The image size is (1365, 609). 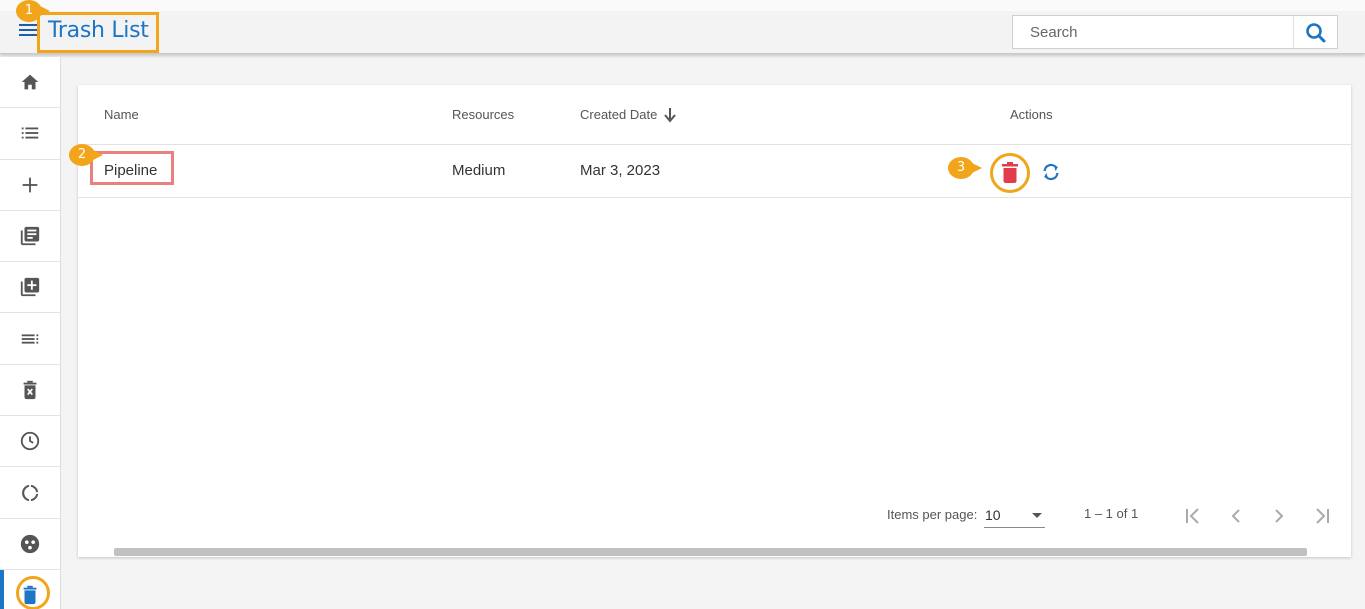 I want to click on chevron-right-icon, so click(x=1279, y=516).